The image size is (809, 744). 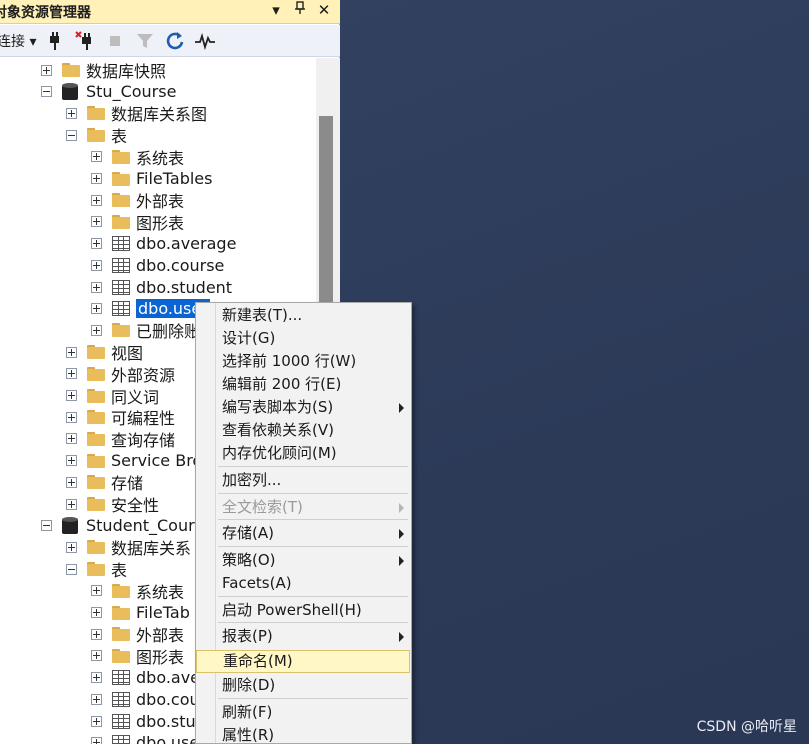 I want to click on folder-icon, so click(x=121, y=156).